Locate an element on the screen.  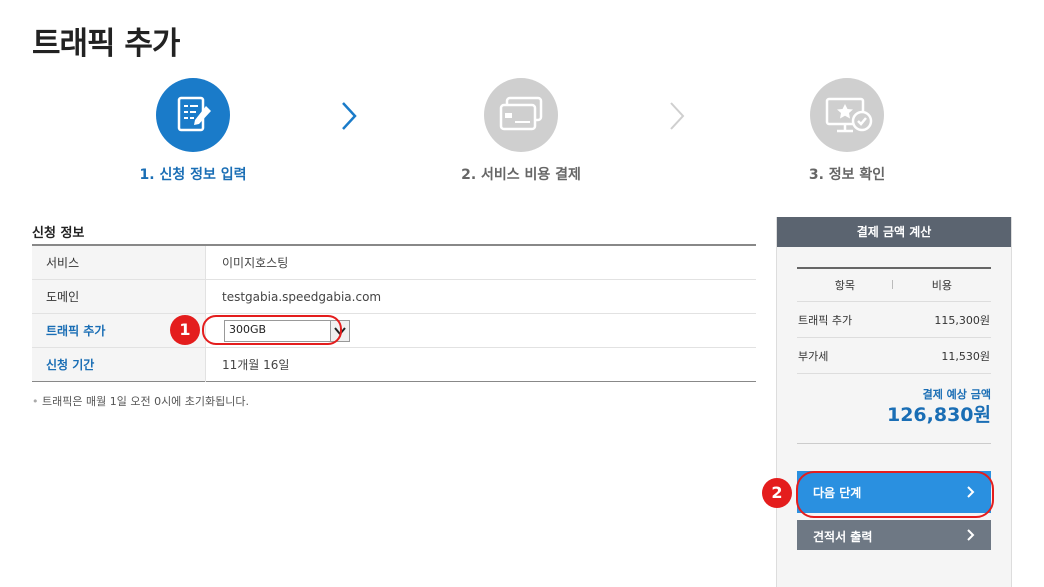
step-3-label: 3. 정보 확인 is located at coordinates (847, 175).